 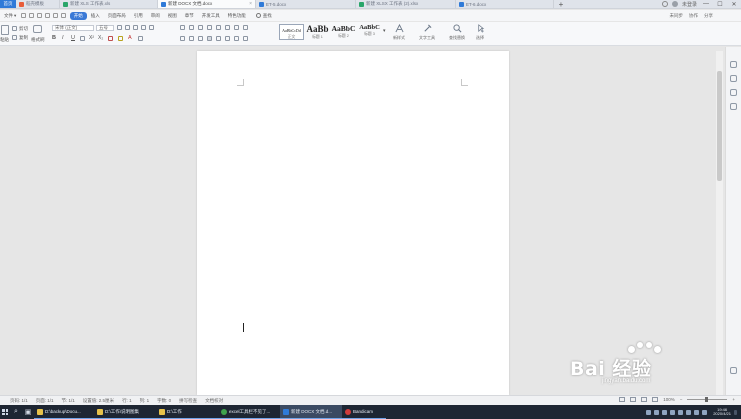 I want to click on menu-review: 审阅, so click(x=155, y=16).